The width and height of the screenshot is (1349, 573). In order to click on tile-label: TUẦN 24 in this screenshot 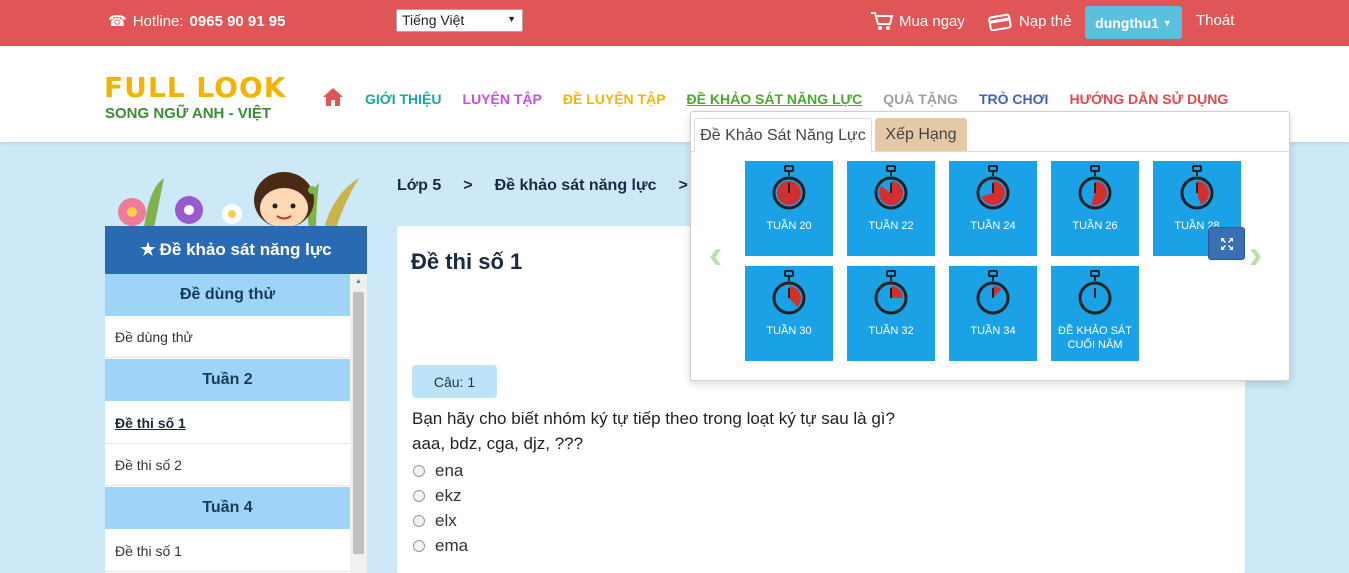, I will do `click(993, 226)`.